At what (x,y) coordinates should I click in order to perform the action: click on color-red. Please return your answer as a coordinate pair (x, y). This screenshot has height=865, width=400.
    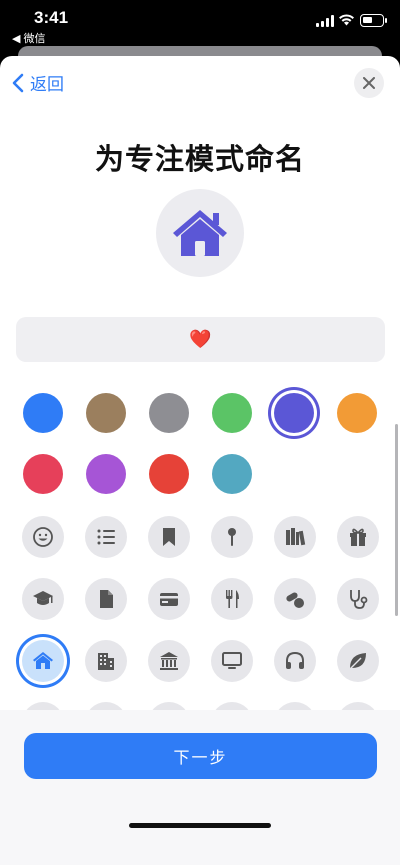
    Looking at the image, I should click on (169, 474).